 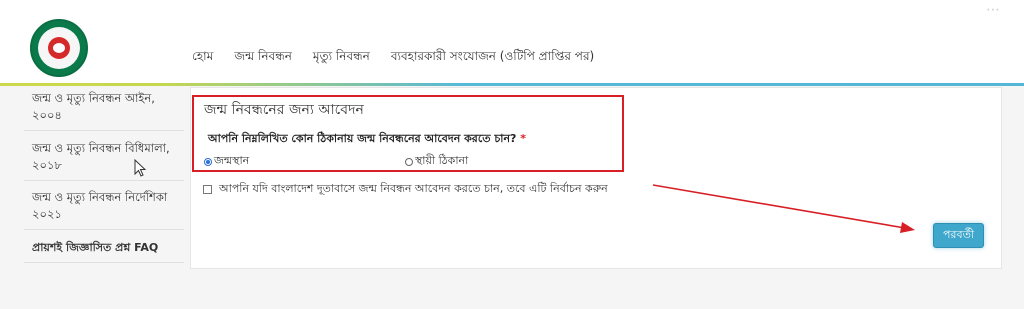 What do you see at coordinates (409, 161) in the screenshot?
I see `radio-permanent-address-indicator` at bounding box center [409, 161].